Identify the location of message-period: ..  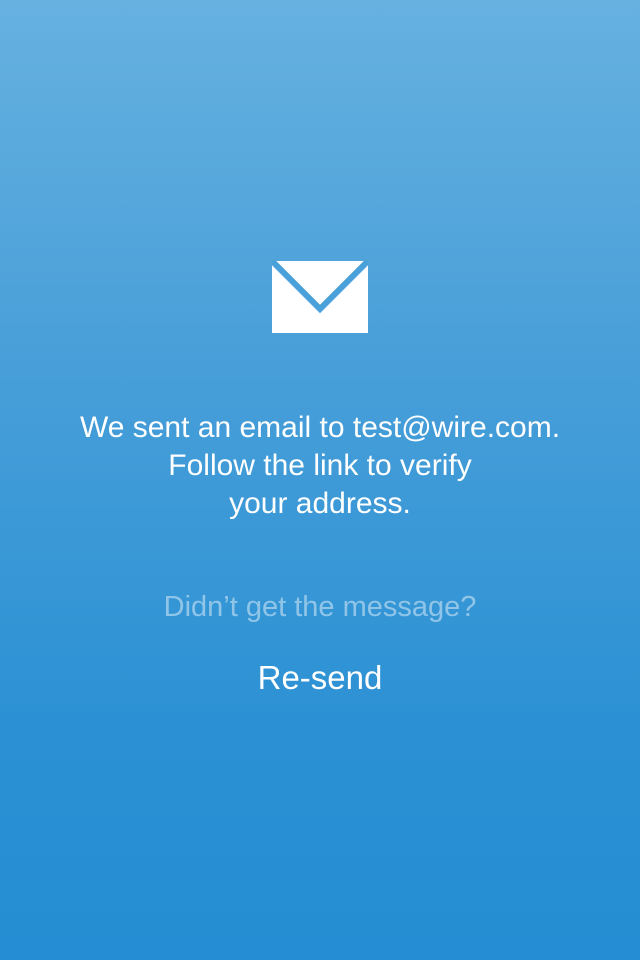
(556, 427).